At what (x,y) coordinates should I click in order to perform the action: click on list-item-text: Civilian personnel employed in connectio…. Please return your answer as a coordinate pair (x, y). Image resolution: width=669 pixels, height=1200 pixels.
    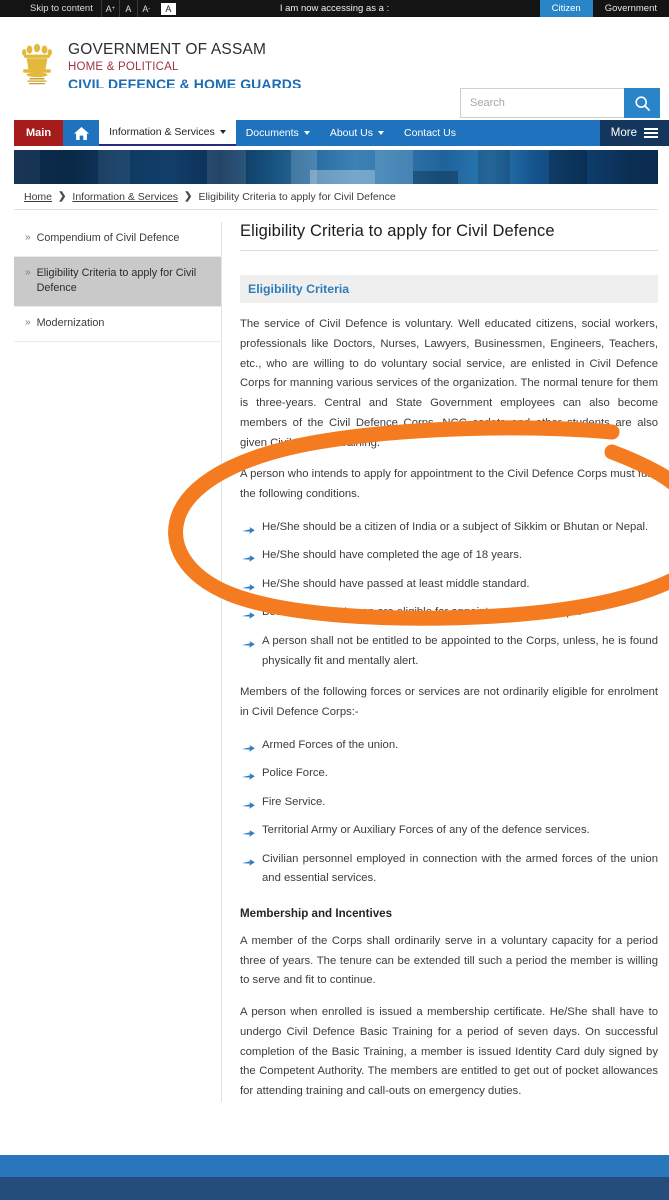
    Looking at the image, I should click on (460, 868).